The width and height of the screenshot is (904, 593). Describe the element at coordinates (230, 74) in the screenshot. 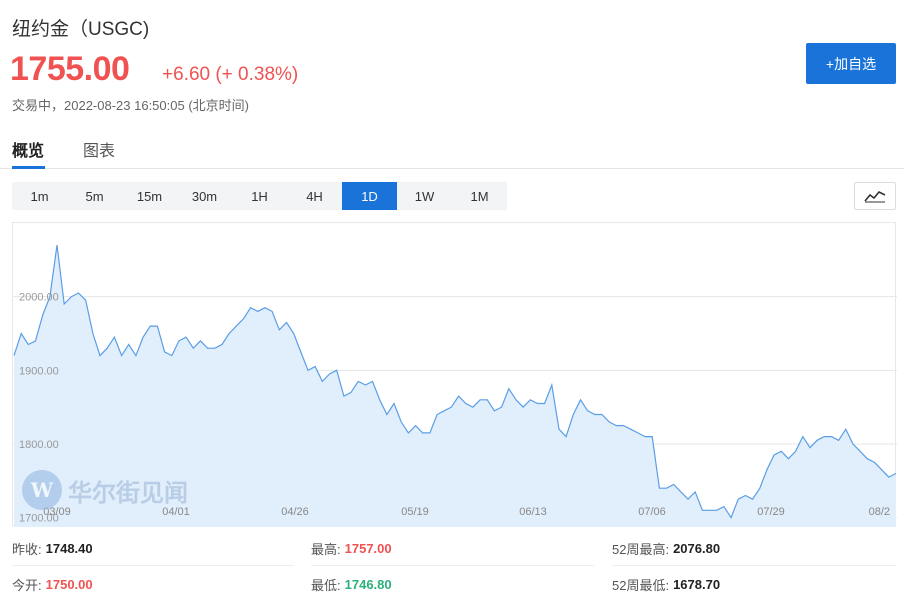

I see `price-change: +6.60 (+ 0.38%)` at that location.